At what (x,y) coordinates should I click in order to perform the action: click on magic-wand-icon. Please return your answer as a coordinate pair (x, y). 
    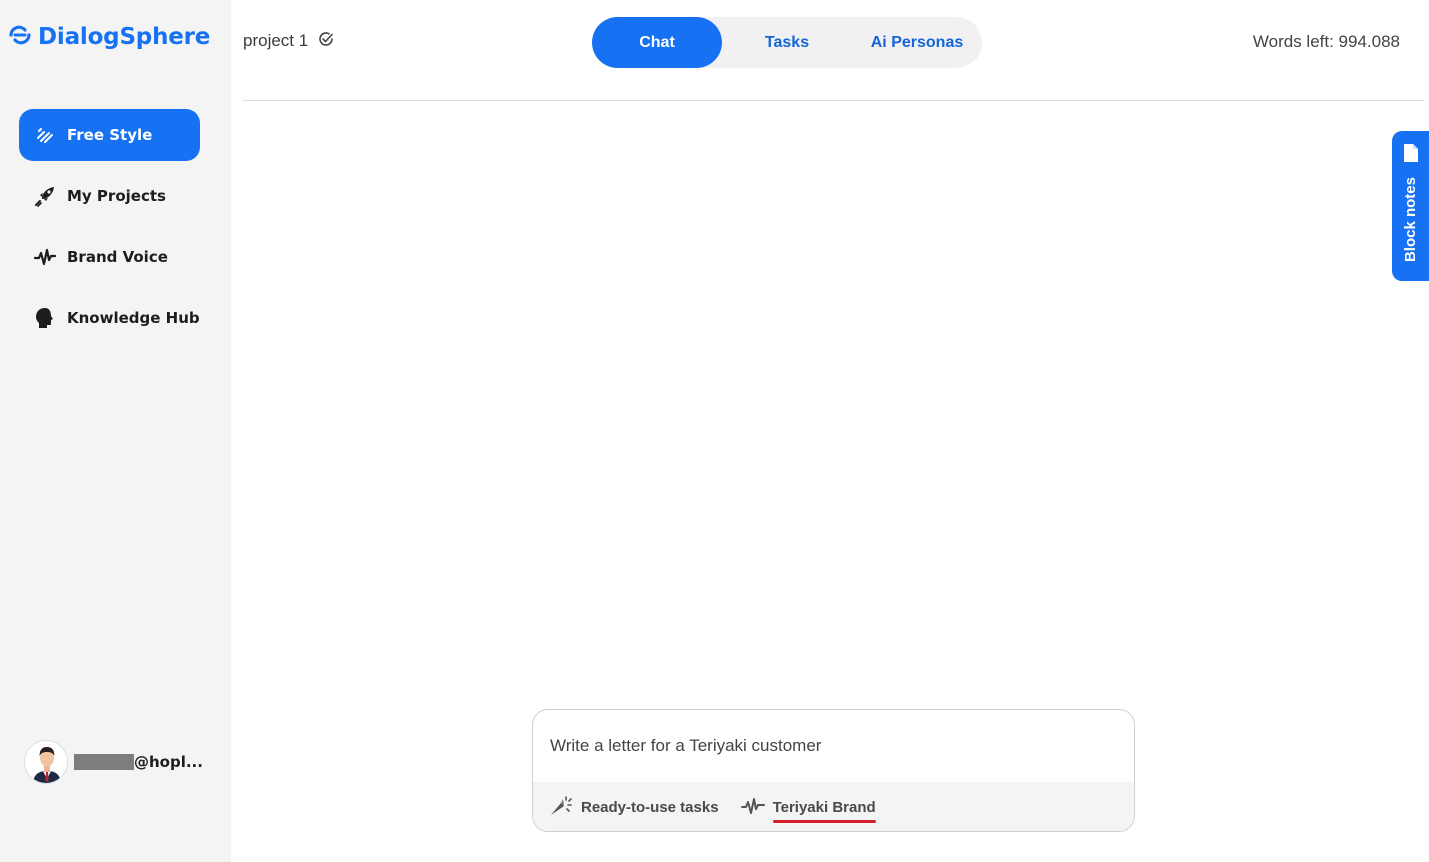
    Looking at the image, I should click on (561, 808).